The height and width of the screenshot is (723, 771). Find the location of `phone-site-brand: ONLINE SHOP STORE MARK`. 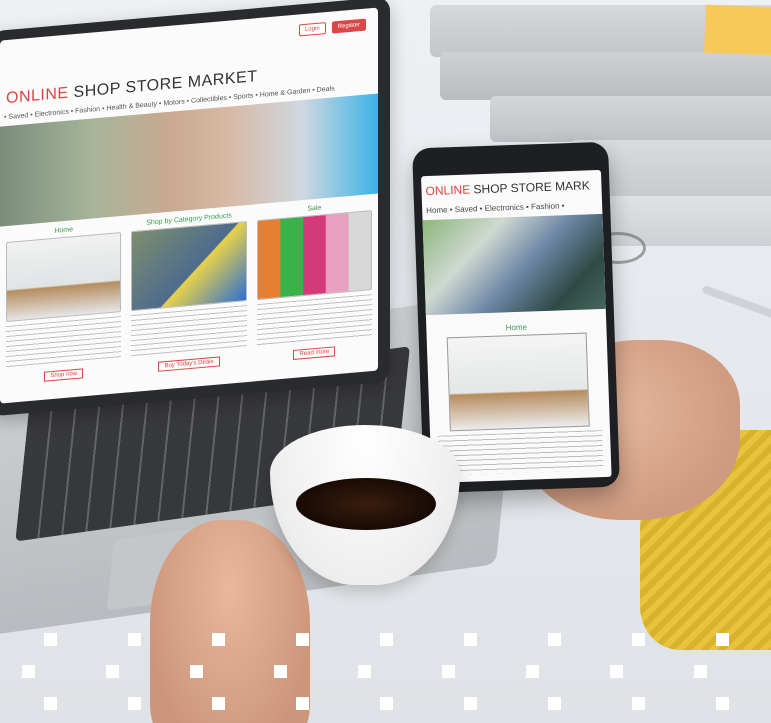

phone-site-brand: ONLINE SHOP STORE MARK is located at coordinates (507, 188).